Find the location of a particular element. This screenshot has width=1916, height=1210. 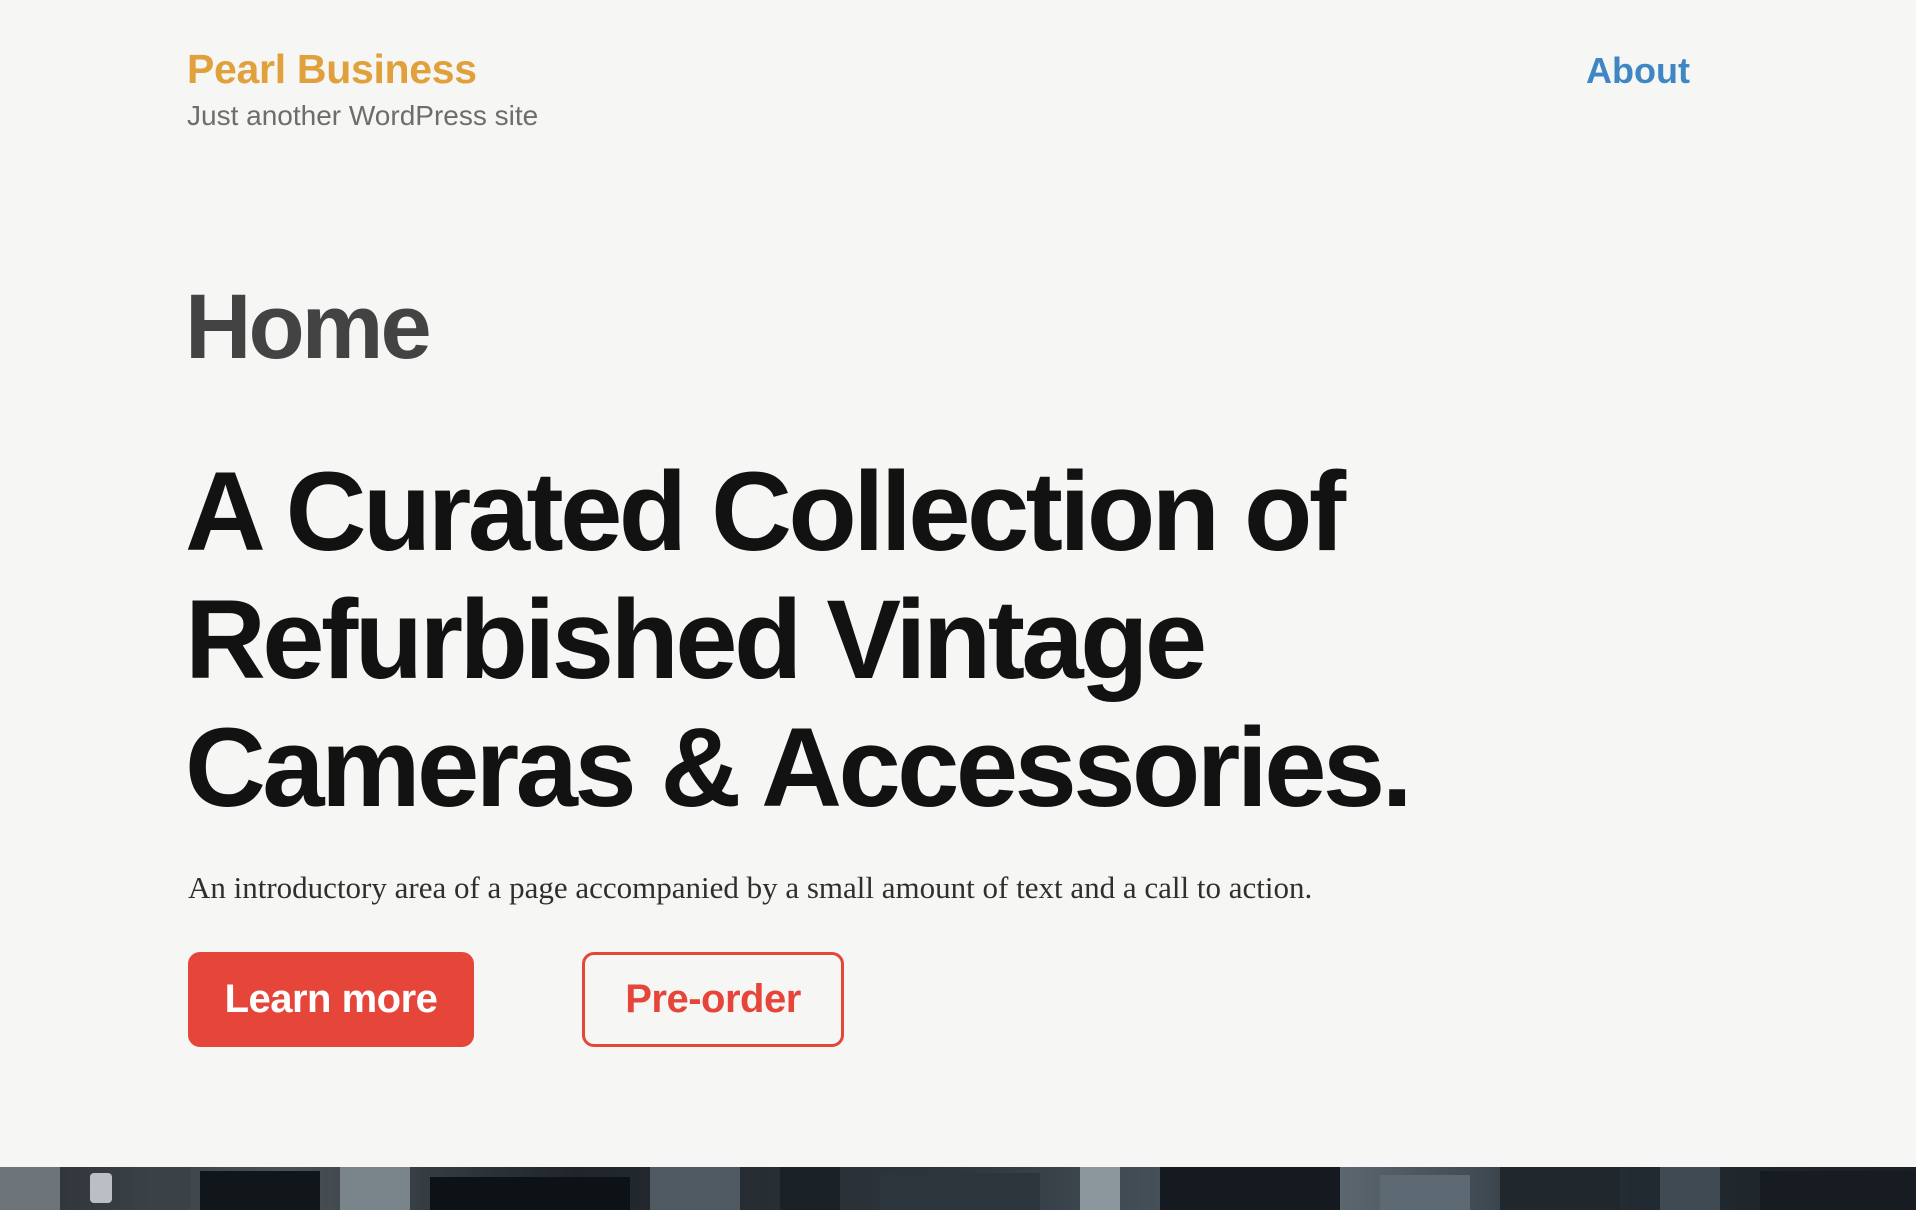

nav-link-about: About is located at coordinates (1638, 71).